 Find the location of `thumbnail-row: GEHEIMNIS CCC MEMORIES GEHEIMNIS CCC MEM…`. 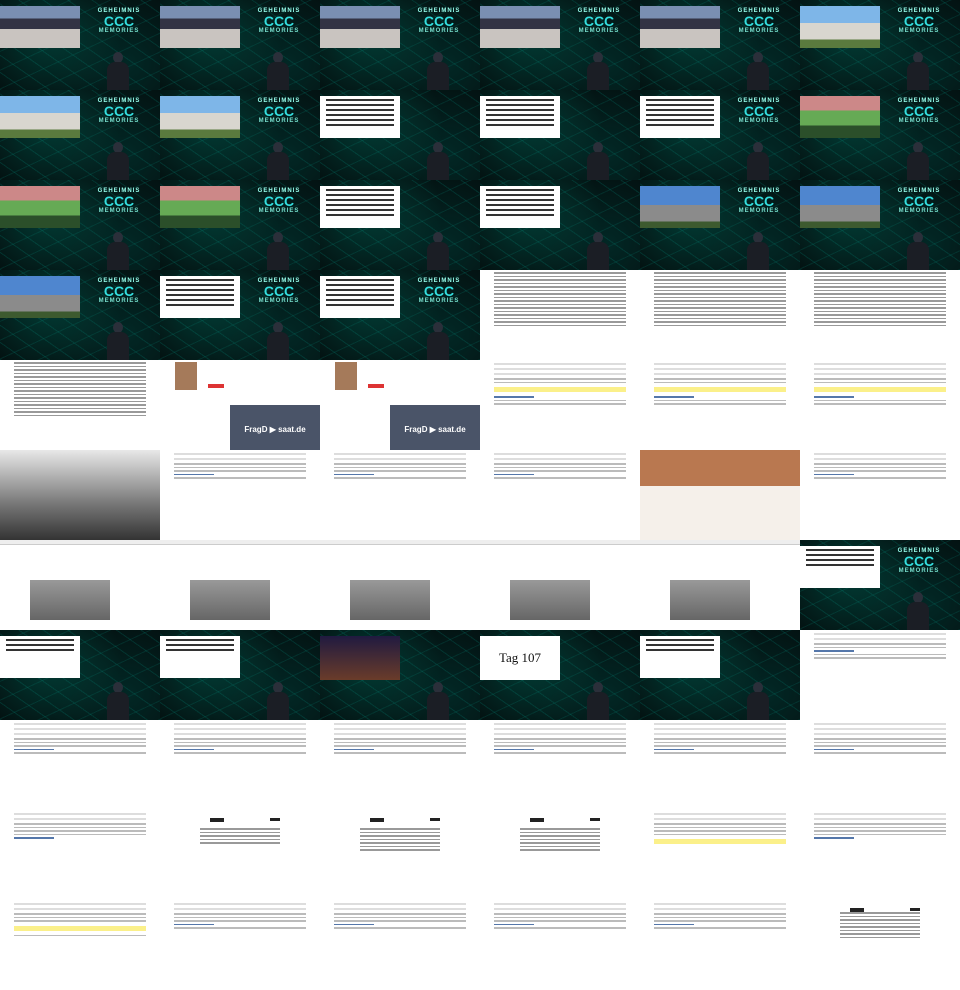

thumbnail-row: GEHEIMNIS CCC MEMORIES GEHEIMNIS CCC MEM… is located at coordinates (480, 225).